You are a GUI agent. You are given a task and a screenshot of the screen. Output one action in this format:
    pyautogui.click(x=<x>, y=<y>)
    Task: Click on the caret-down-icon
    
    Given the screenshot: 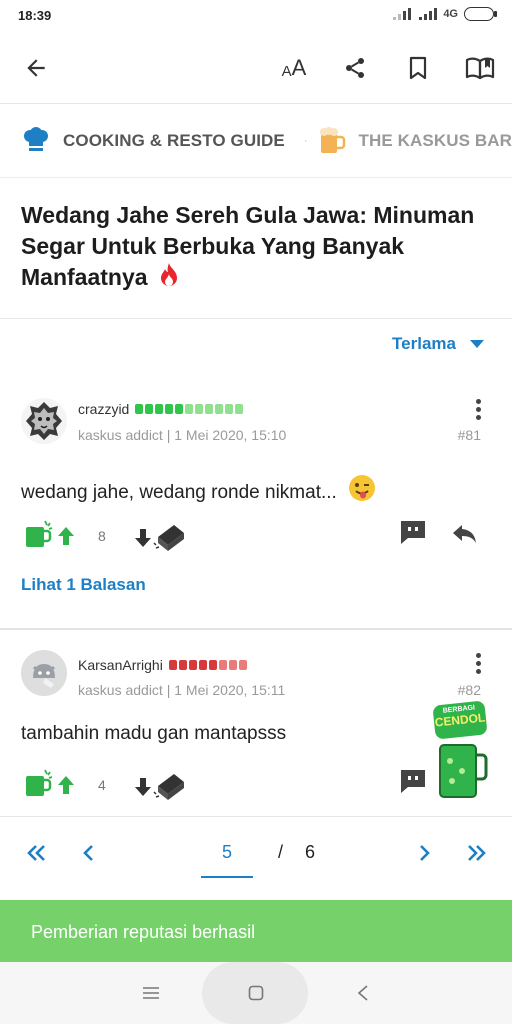 What is the action you would take?
    pyautogui.click(x=477, y=344)
    